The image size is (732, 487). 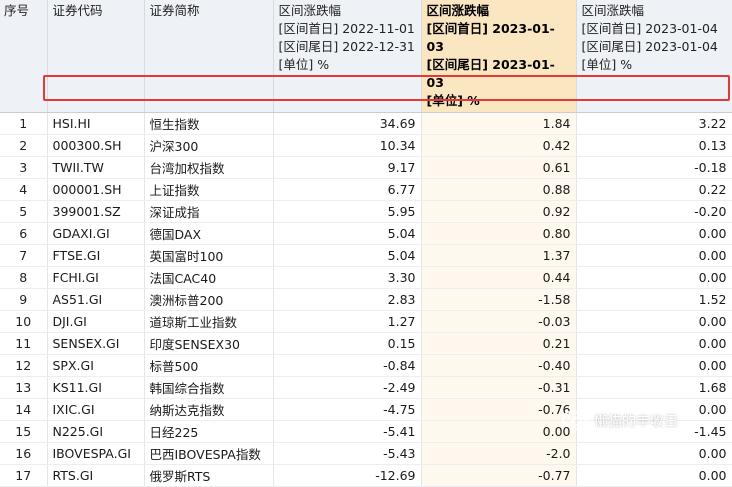 What do you see at coordinates (366, 387) in the screenshot?
I see `table-row: 13 KS11.GI 韩国综合指数 -2.49 -0.31 1.68` at bounding box center [366, 387].